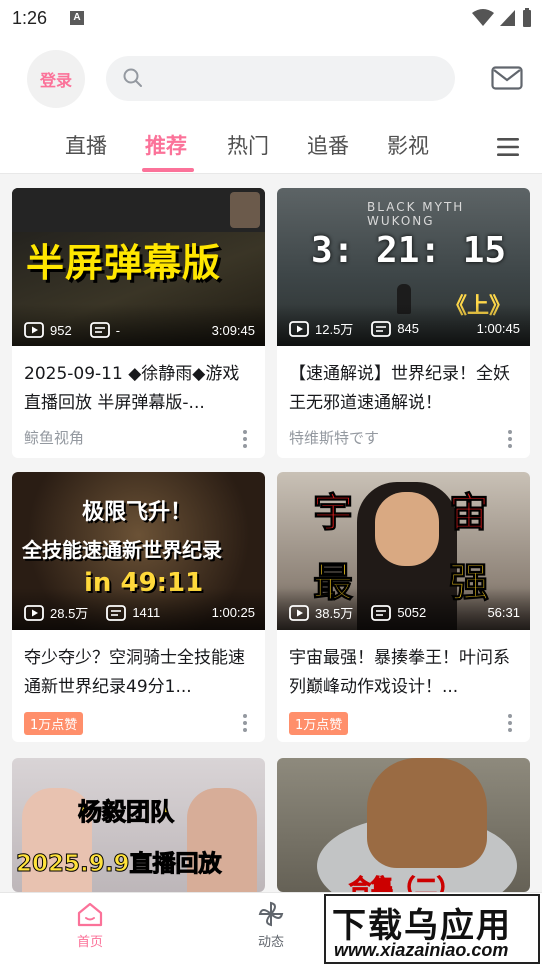  Describe the element at coordinates (403, 438) in the screenshot. I see `card-meta: 特维斯特です` at that location.